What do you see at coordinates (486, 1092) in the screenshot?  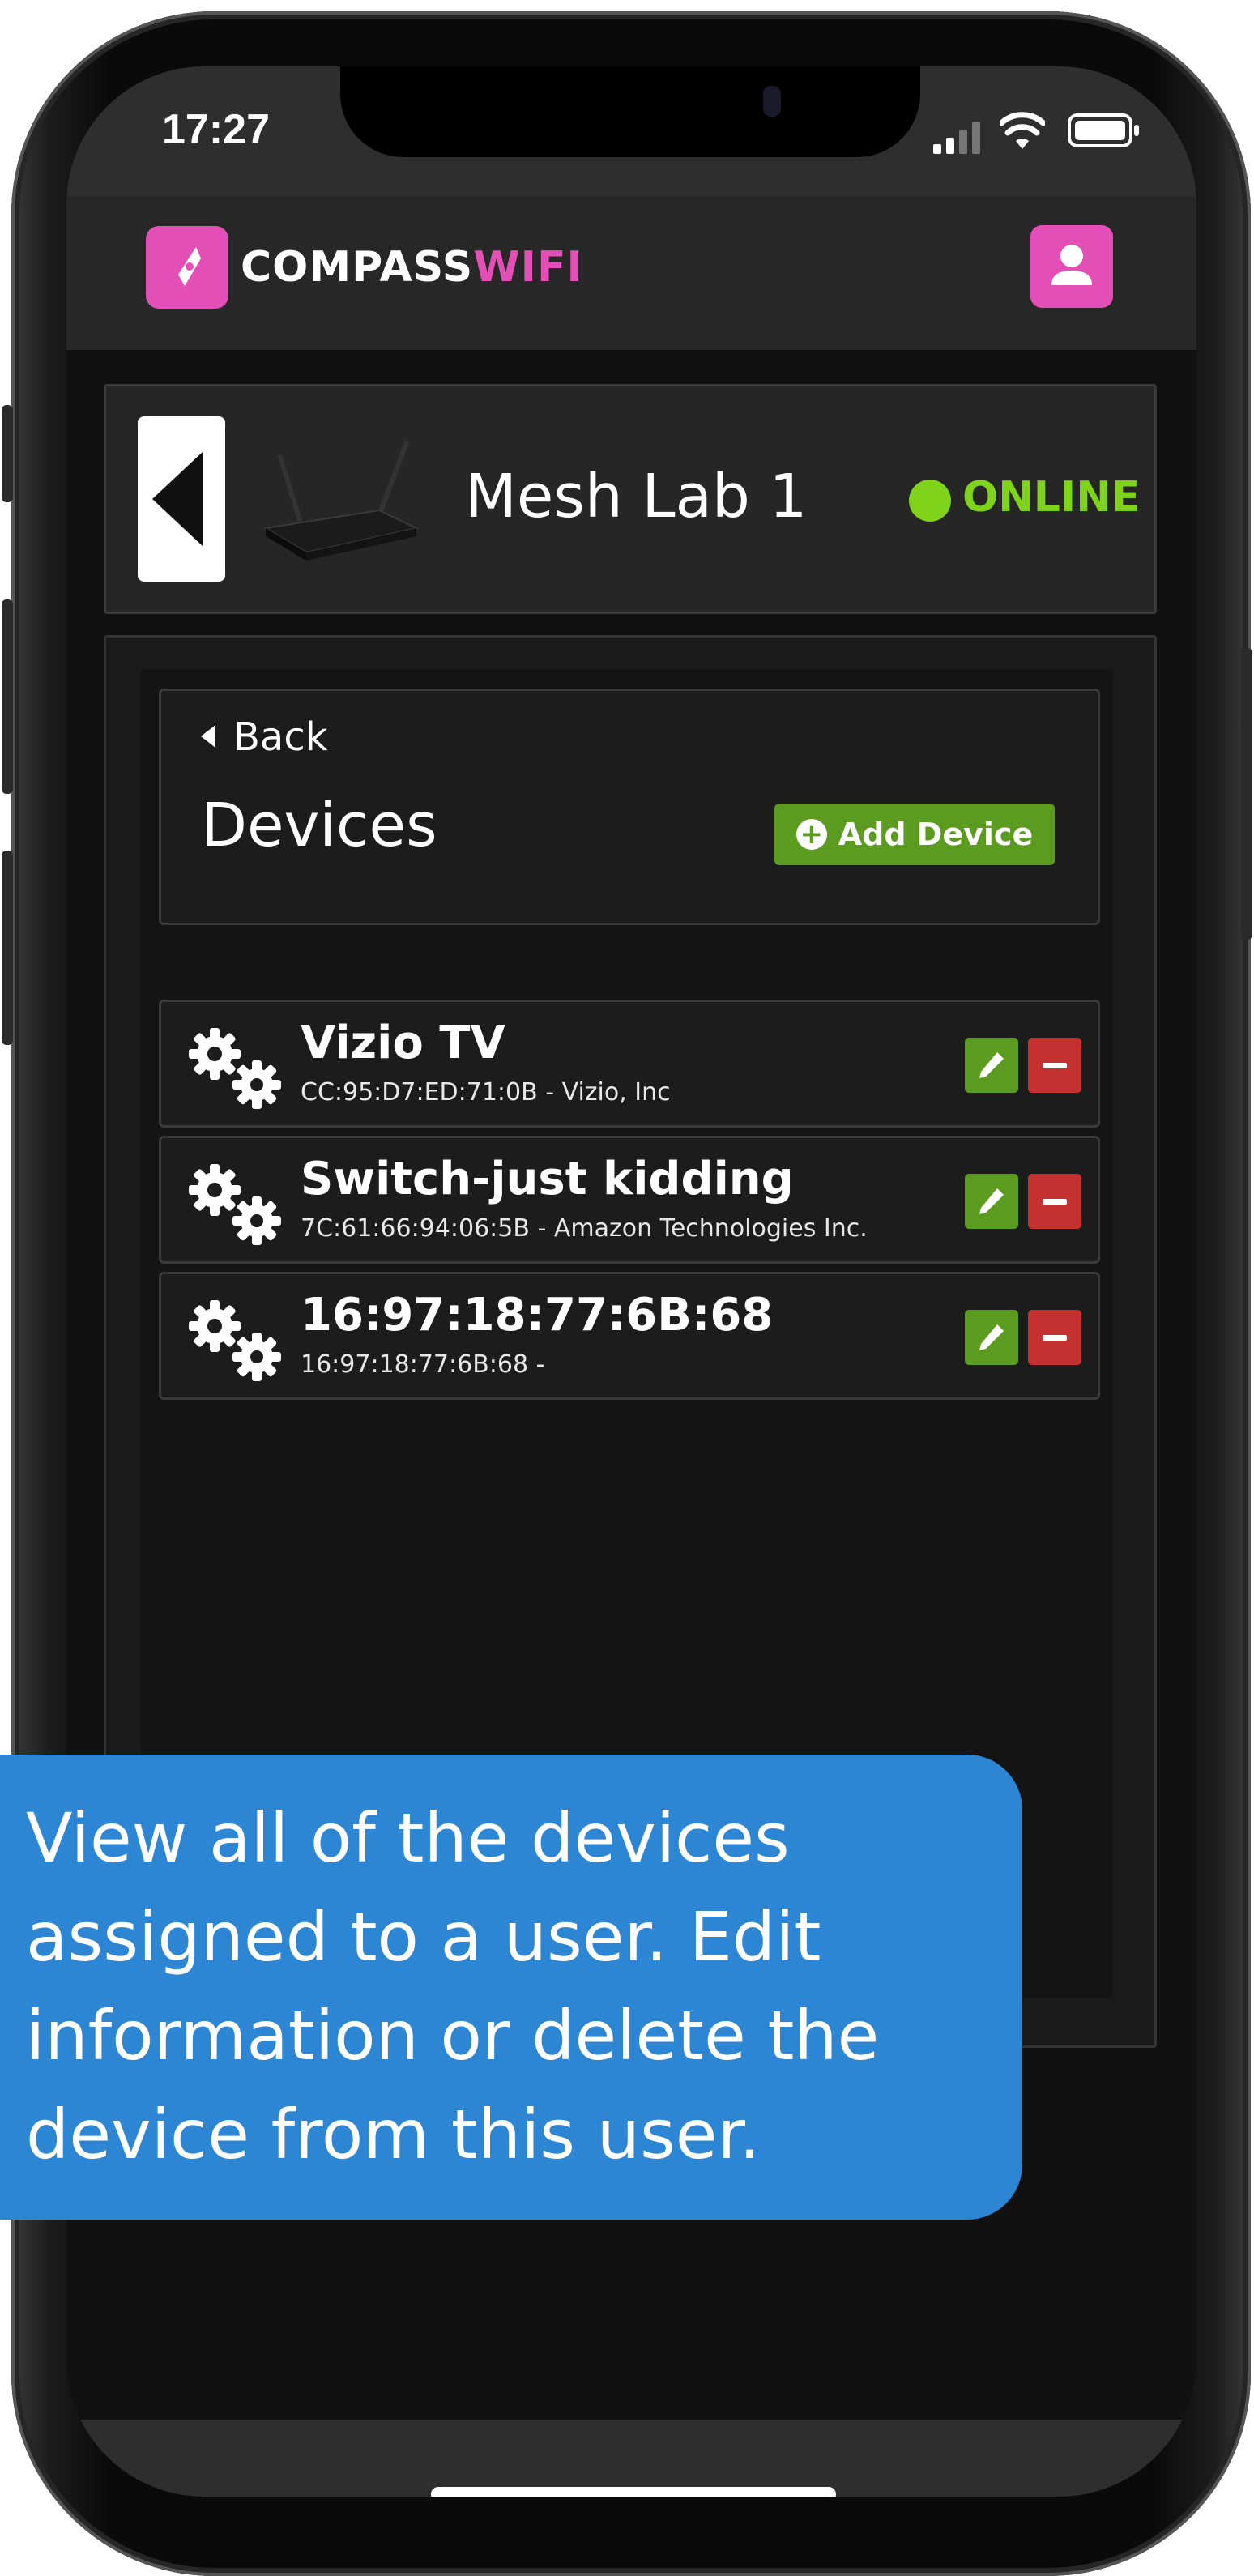 I see `device-detail: CC:95:D7:ED:71:0B - Vizio, Inc` at bounding box center [486, 1092].